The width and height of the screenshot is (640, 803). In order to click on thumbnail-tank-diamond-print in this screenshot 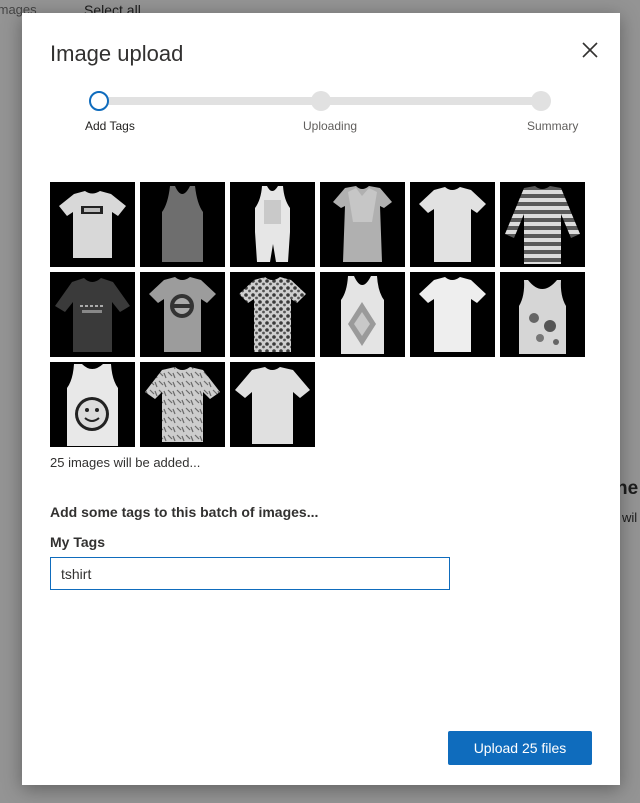, I will do `click(362, 314)`.